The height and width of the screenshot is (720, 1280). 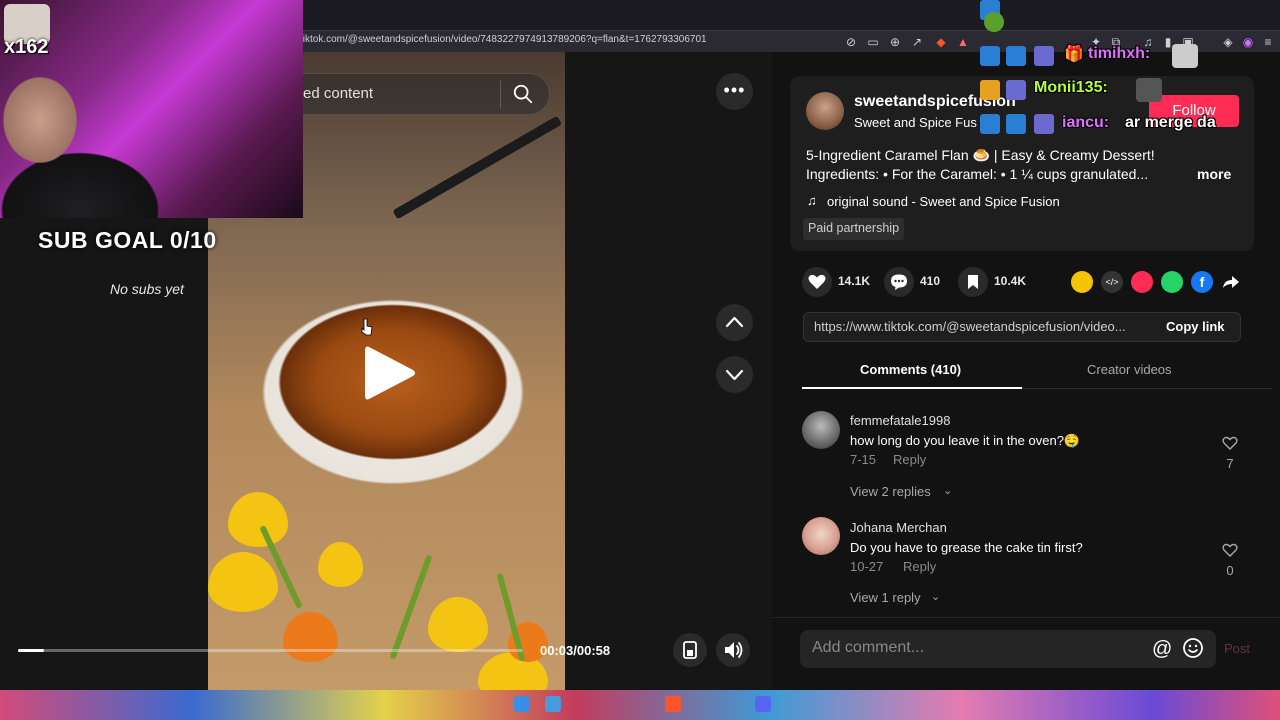 What do you see at coordinates (1172, 282) in the screenshot?
I see `whatsapp-icon` at bounding box center [1172, 282].